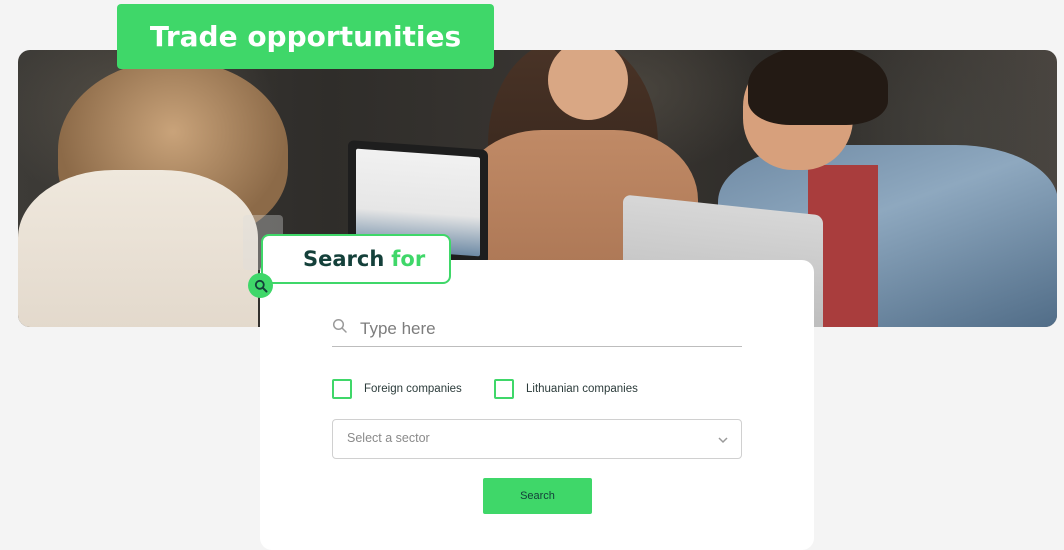 The image size is (1064, 550). Describe the element at coordinates (342, 389) in the screenshot. I see `checkbox-foreign` at that location.